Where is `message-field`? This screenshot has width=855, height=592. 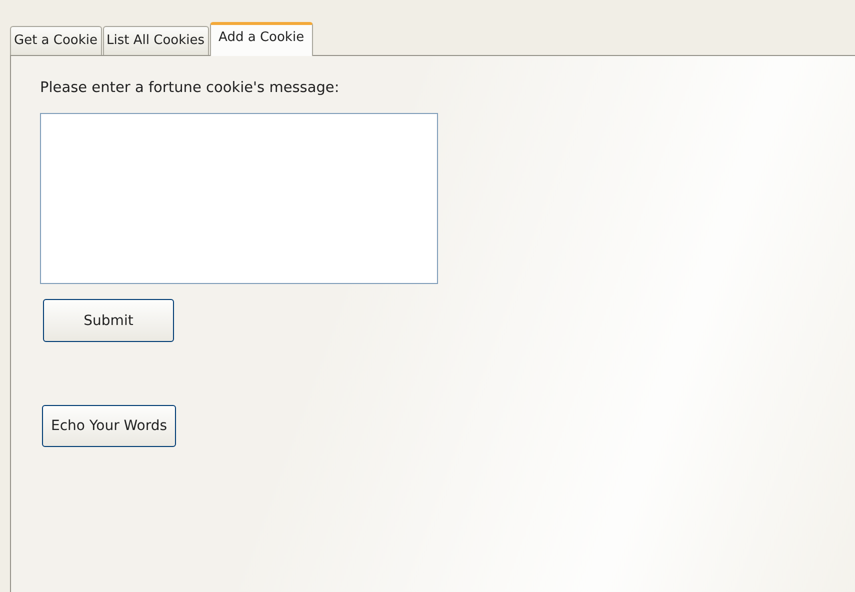 message-field is located at coordinates (239, 198).